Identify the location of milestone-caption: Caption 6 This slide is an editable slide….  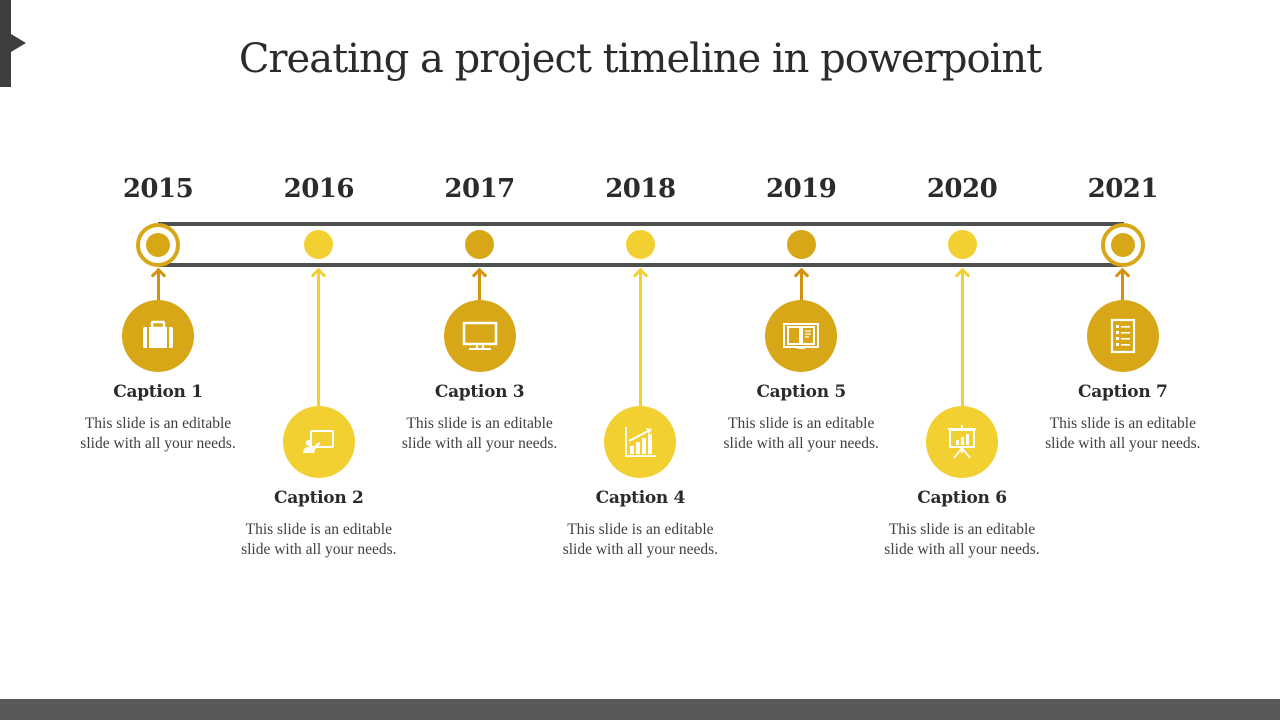
(962, 524).